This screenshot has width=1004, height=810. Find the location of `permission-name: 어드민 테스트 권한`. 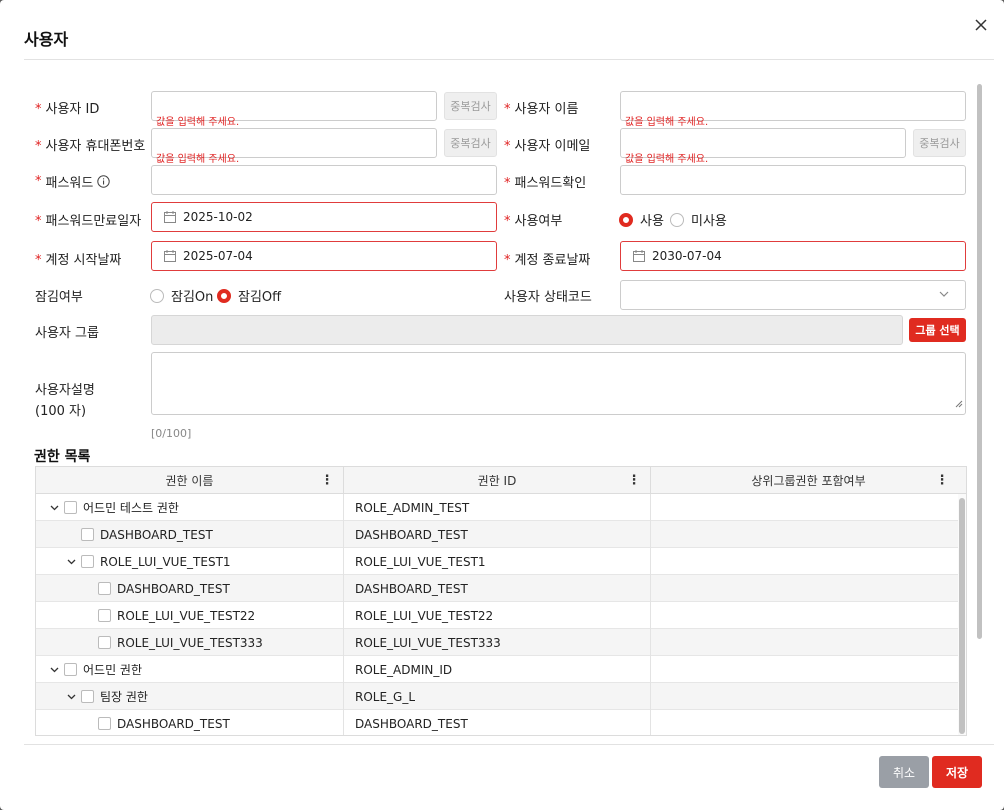

permission-name: 어드민 테스트 권한 is located at coordinates (131, 508).